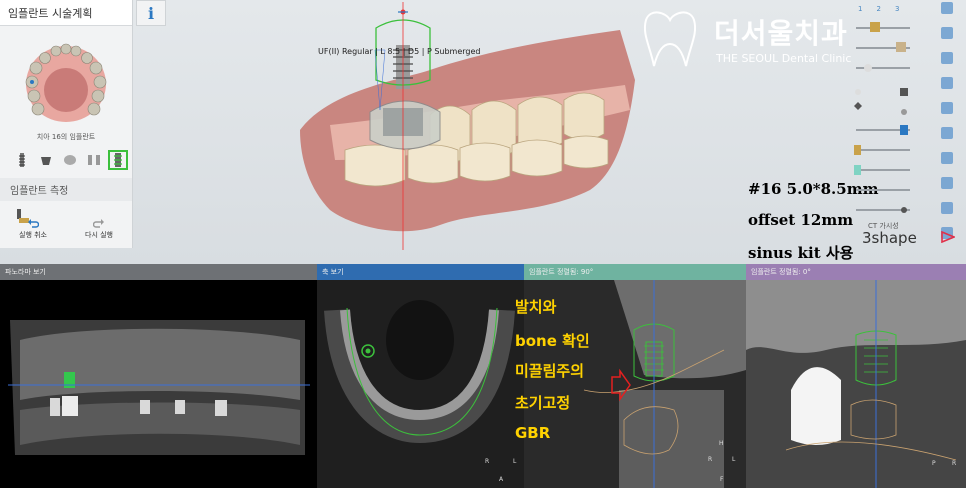  What do you see at coordinates (801, 220) in the screenshot?
I see `offset-note: offset 12mm` at bounding box center [801, 220].